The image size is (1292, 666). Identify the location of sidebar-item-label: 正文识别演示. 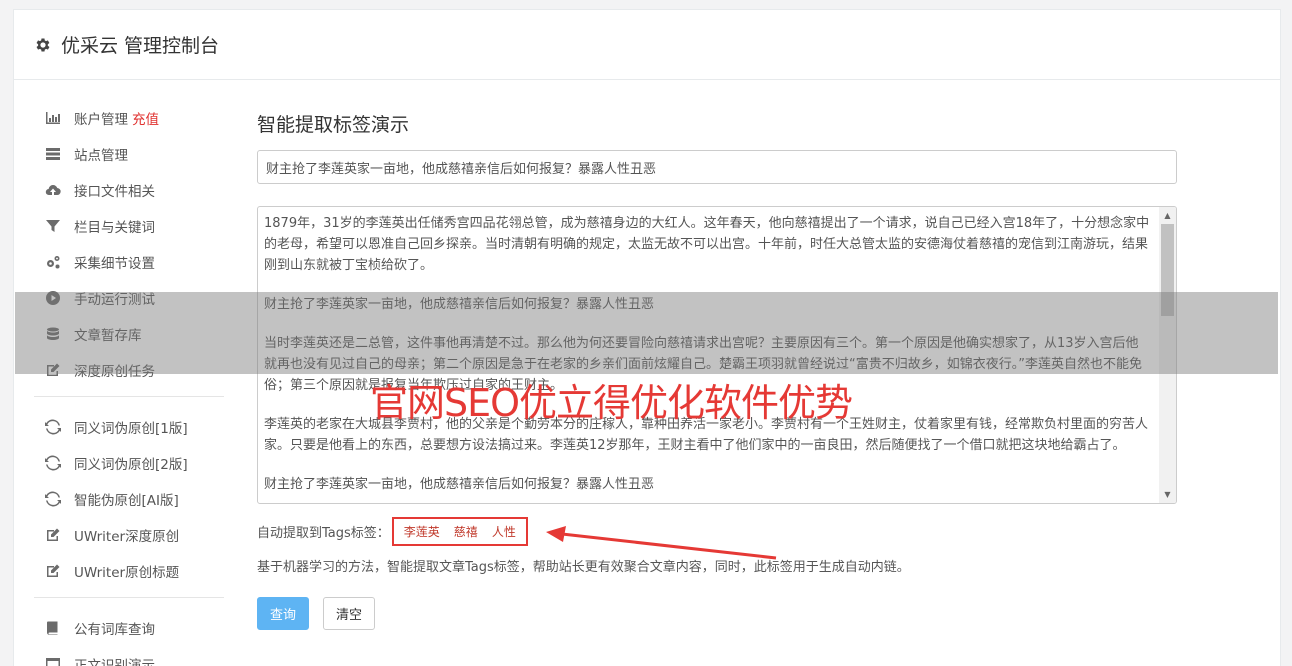
(114, 662).